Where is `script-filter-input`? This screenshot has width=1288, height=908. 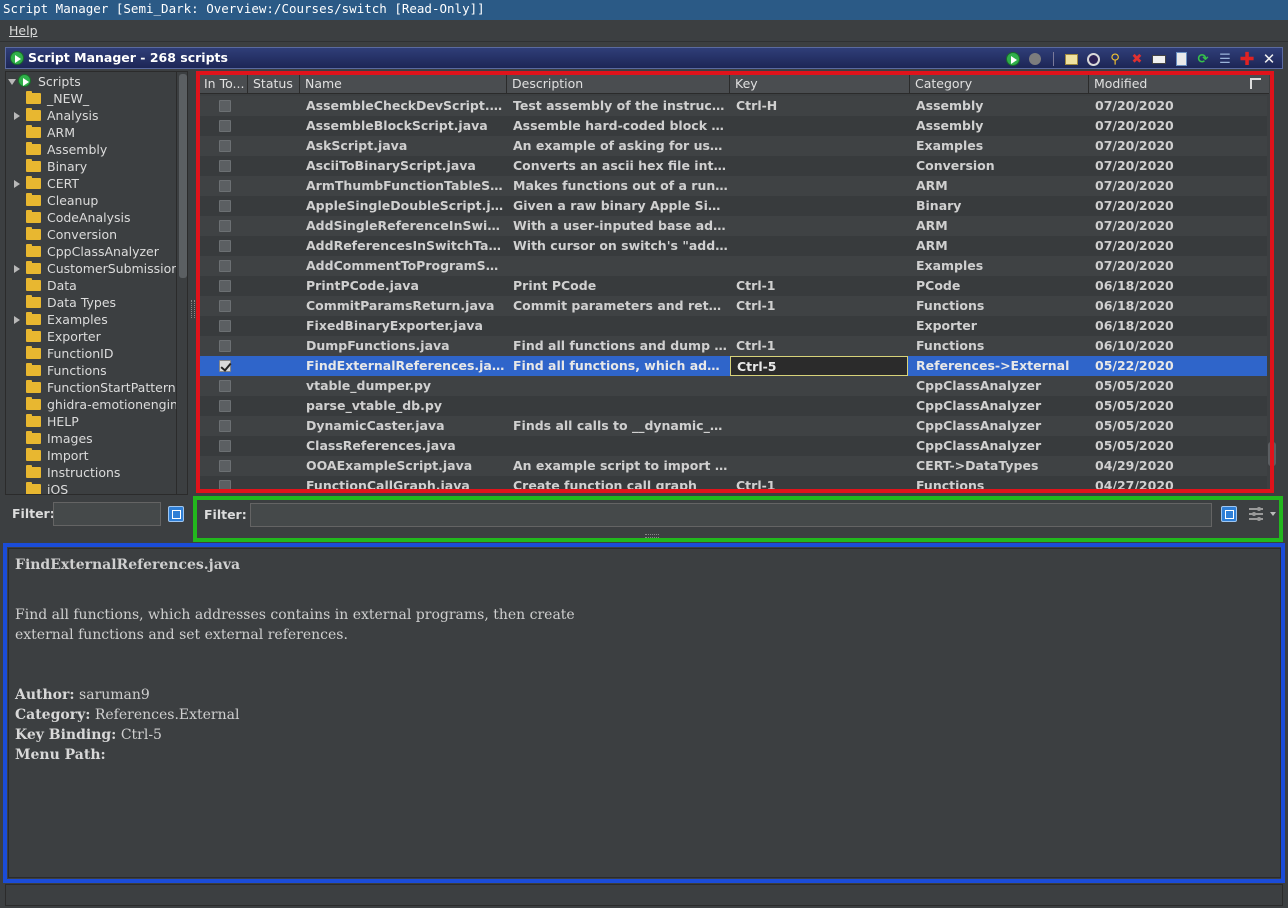
script-filter-input is located at coordinates (731, 515).